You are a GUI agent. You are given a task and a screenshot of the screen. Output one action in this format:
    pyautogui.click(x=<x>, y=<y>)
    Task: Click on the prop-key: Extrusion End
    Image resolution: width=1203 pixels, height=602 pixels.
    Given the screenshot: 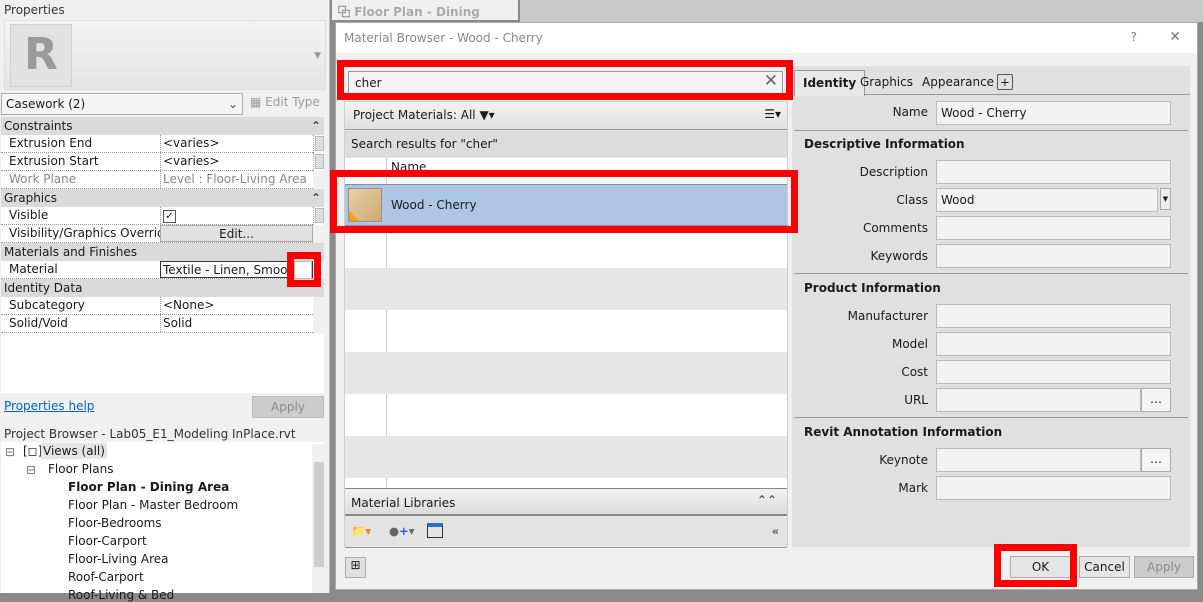 What is the action you would take?
    pyautogui.click(x=51, y=143)
    